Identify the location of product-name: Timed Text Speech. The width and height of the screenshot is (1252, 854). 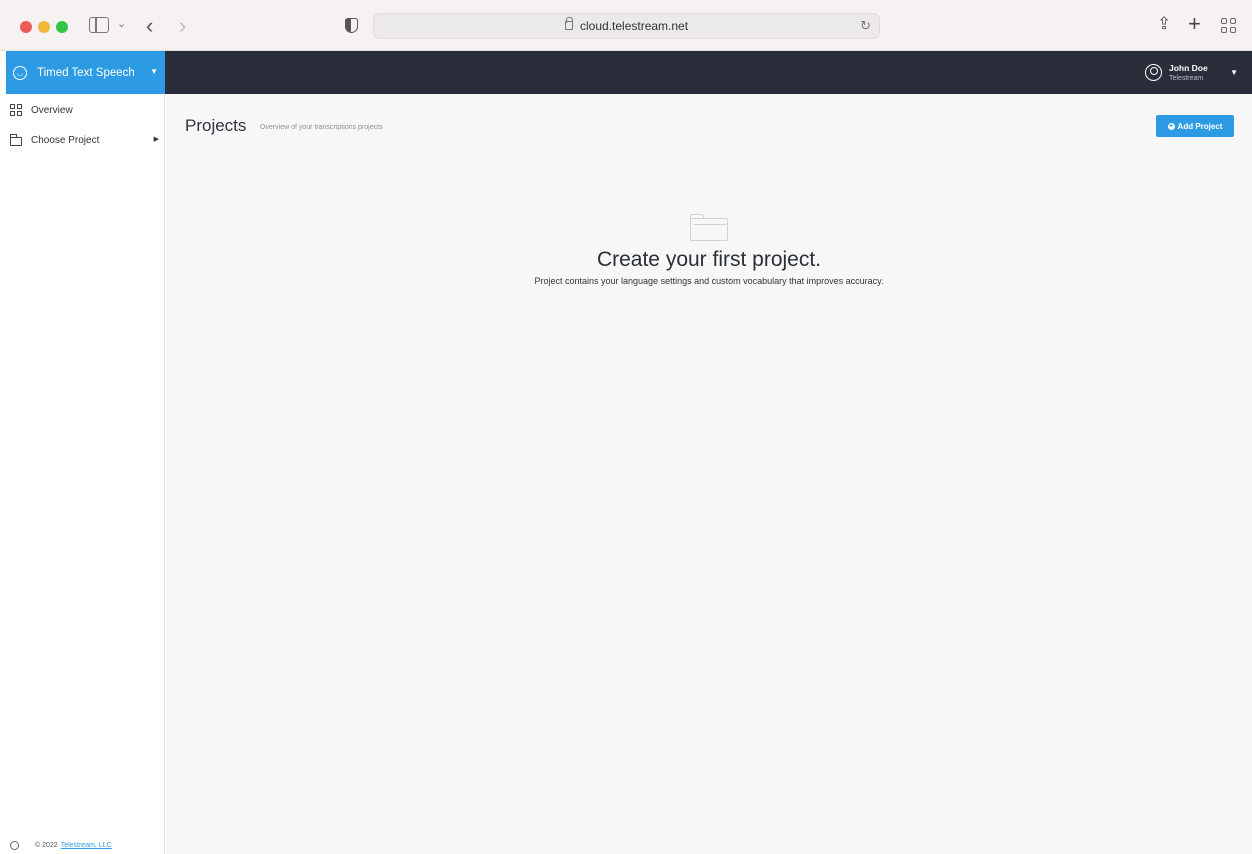
(86, 72).